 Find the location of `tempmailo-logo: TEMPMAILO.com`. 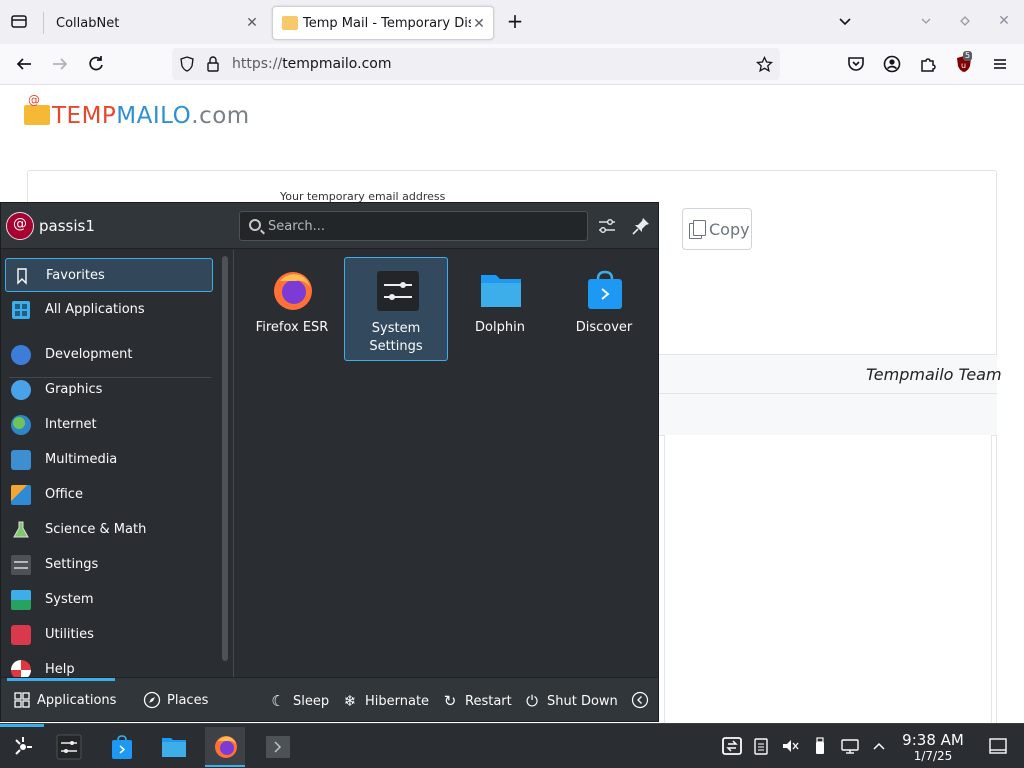

tempmailo-logo: TEMPMAILO.com is located at coordinates (137, 111).